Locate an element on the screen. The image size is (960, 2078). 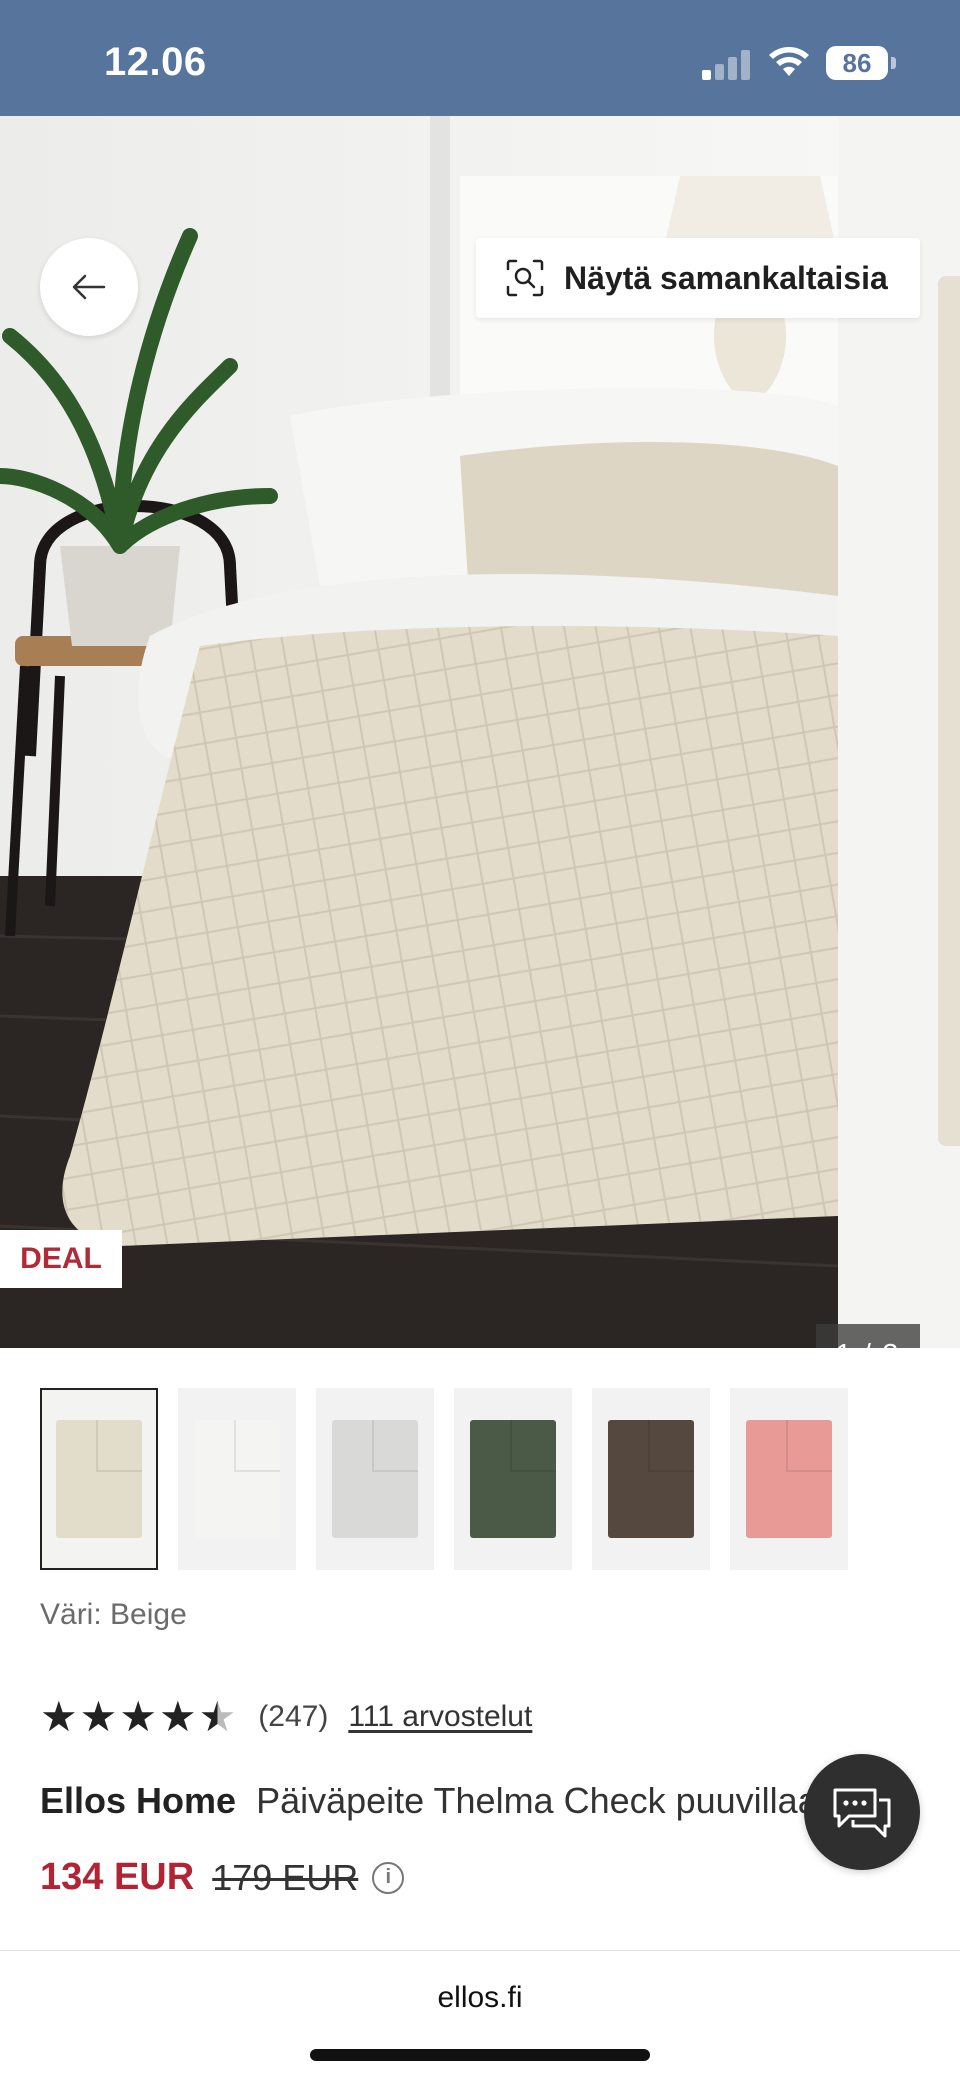
status-bar: 12.06 86 is located at coordinates (480, 58).